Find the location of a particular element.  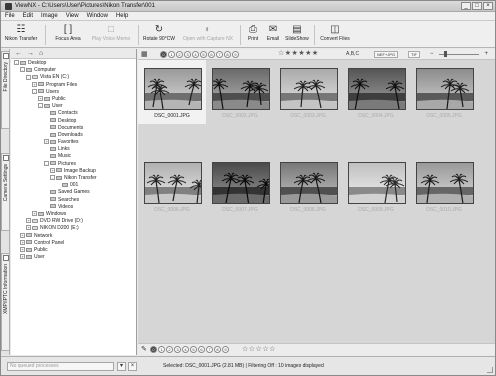

back-icon: ← is located at coordinates (18, 53).